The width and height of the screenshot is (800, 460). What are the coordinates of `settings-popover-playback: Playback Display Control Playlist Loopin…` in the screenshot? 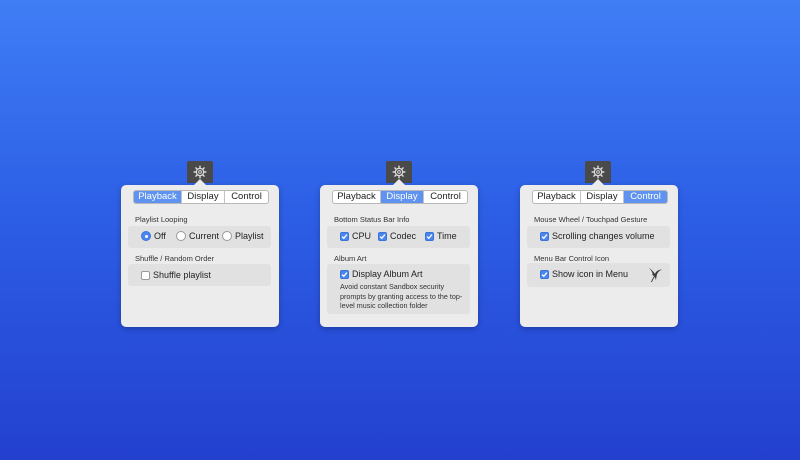 It's located at (200, 253).